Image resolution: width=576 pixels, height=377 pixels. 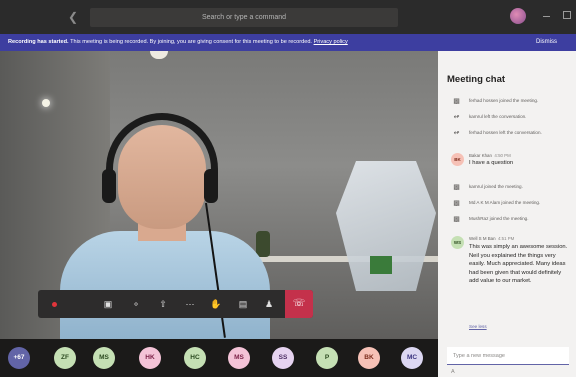 What do you see at coordinates (331, 42) in the screenshot?
I see `privacy-policy-link: Privacy policy` at bounding box center [331, 42].